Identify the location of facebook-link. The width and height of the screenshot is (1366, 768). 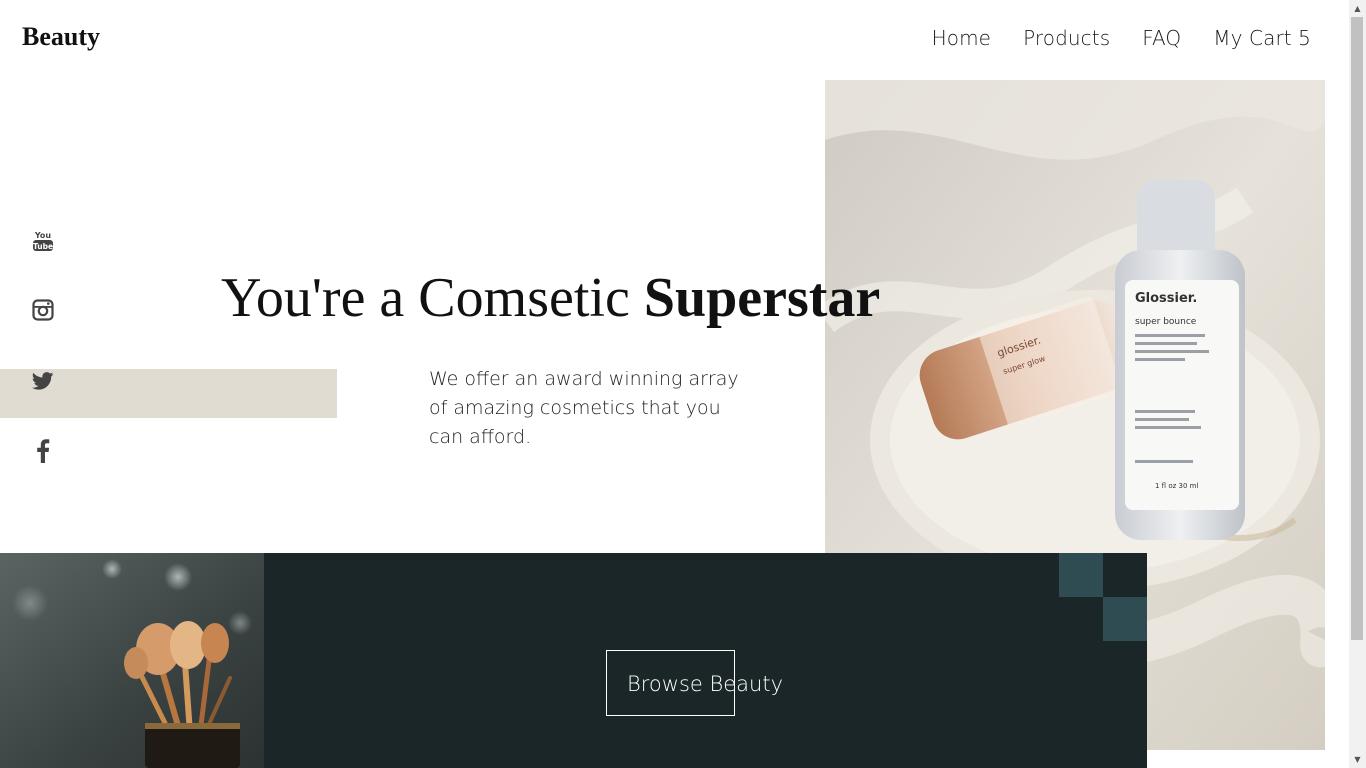
(43, 451).